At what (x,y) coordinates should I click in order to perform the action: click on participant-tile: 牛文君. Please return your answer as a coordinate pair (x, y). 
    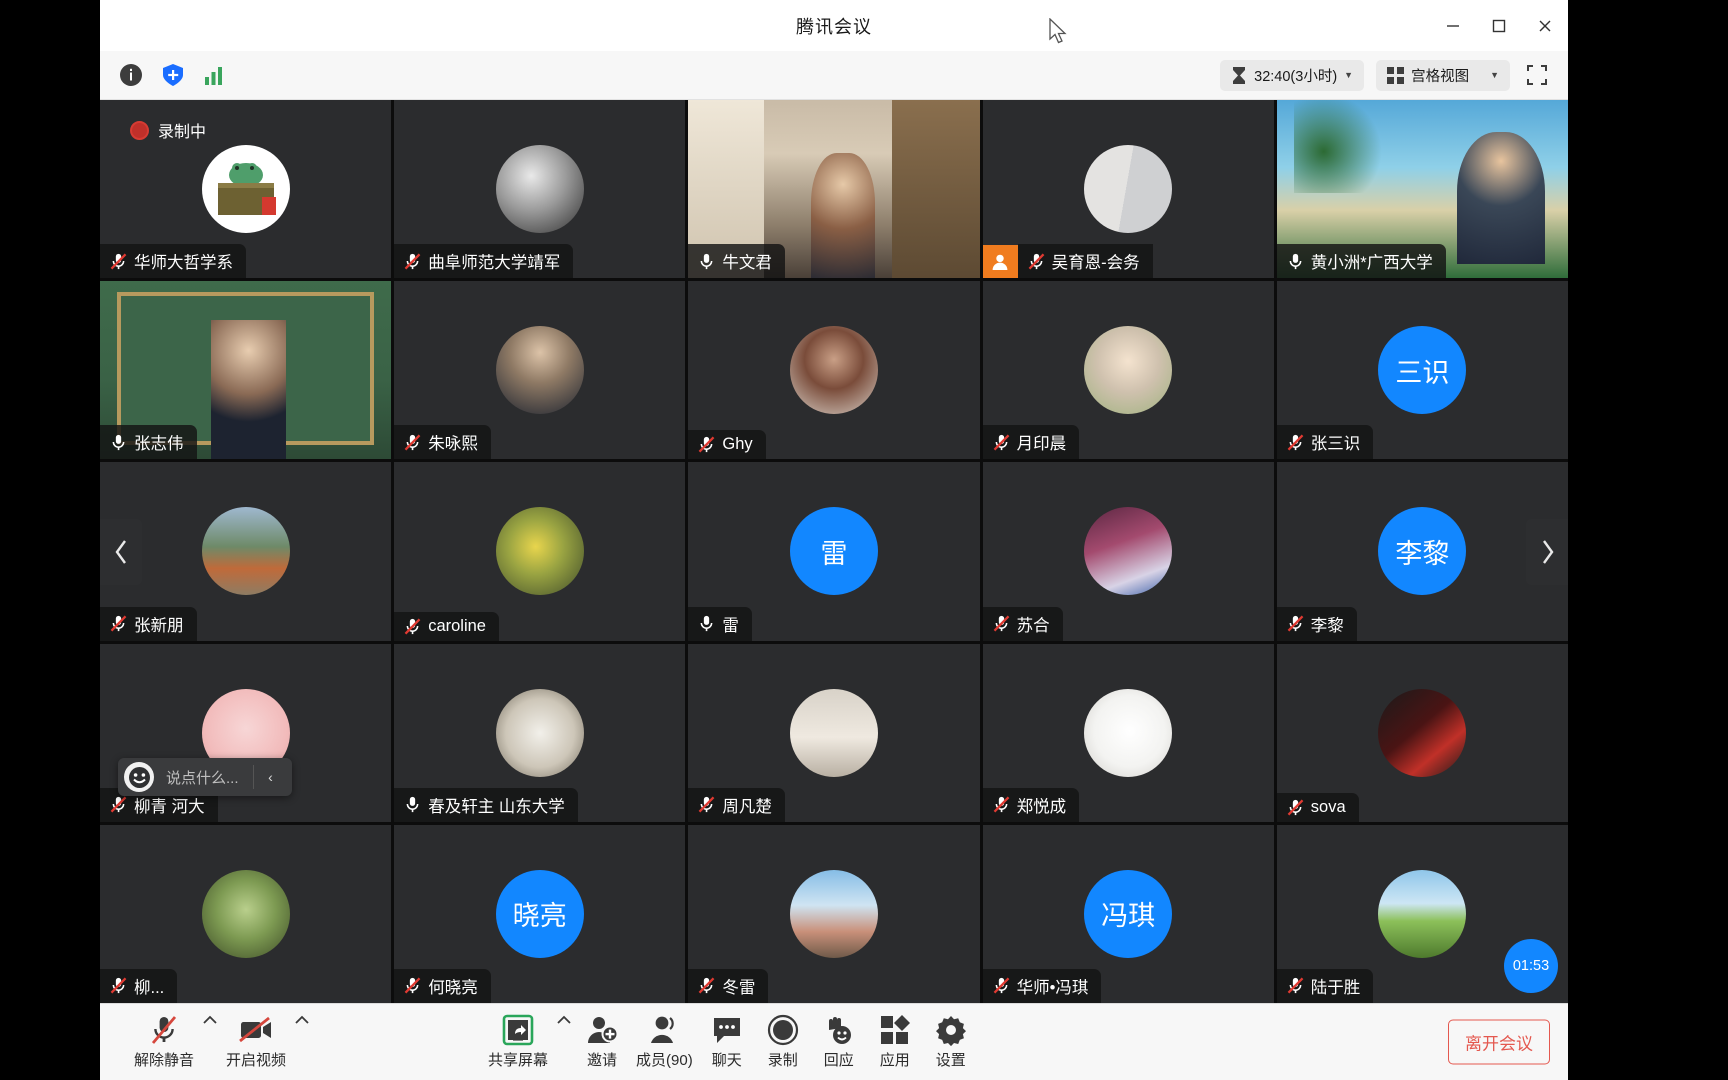
    Looking at the image, I should click on (834, 189).